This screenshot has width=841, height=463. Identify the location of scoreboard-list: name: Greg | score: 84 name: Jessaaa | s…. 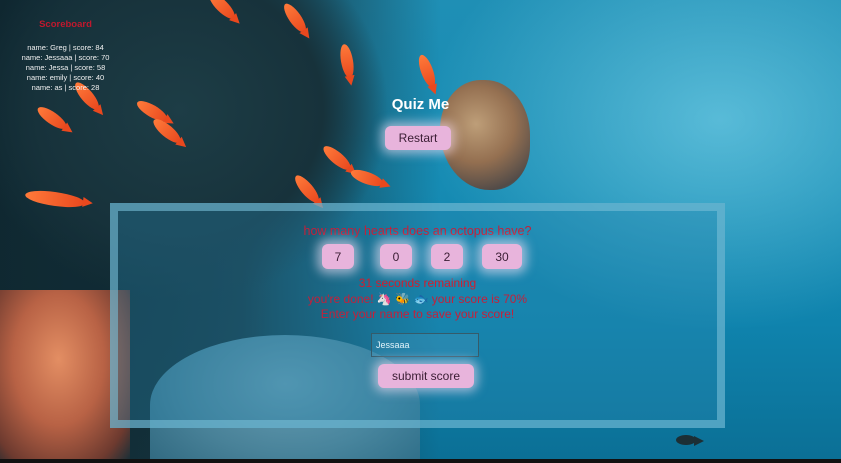
(65, 68).